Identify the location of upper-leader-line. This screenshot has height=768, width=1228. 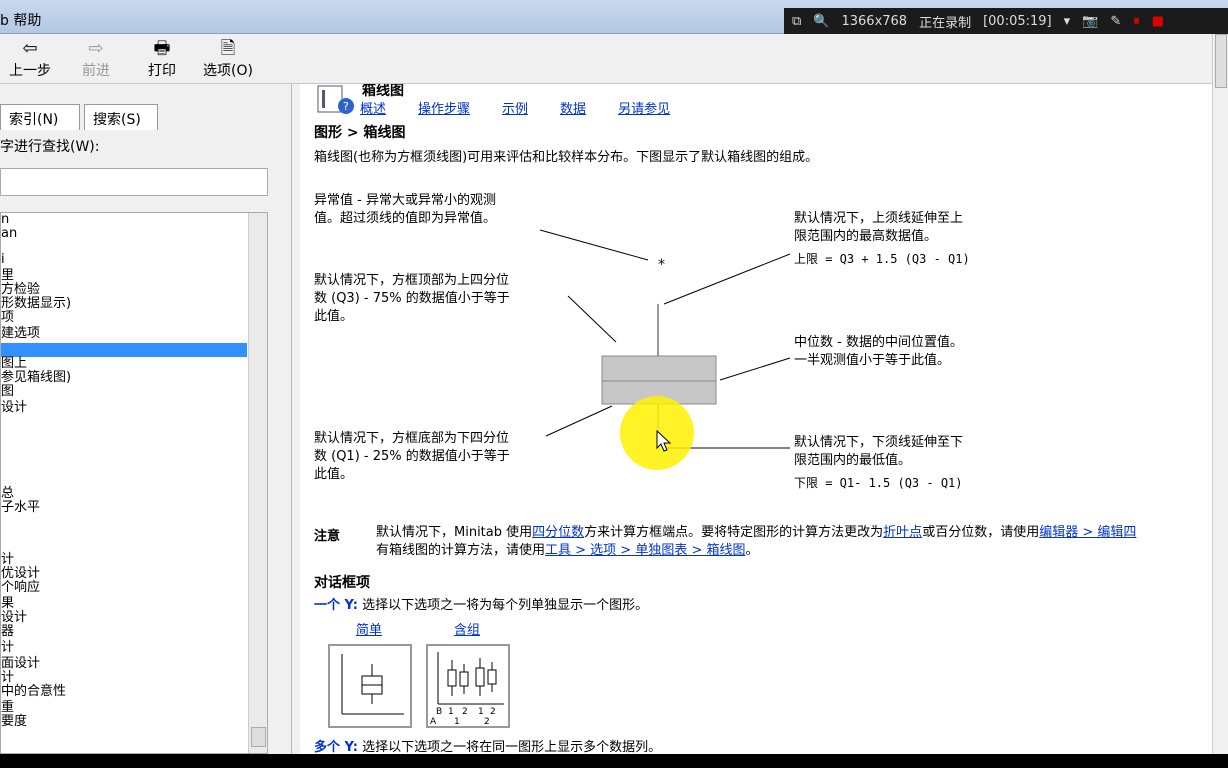
(727, 279).